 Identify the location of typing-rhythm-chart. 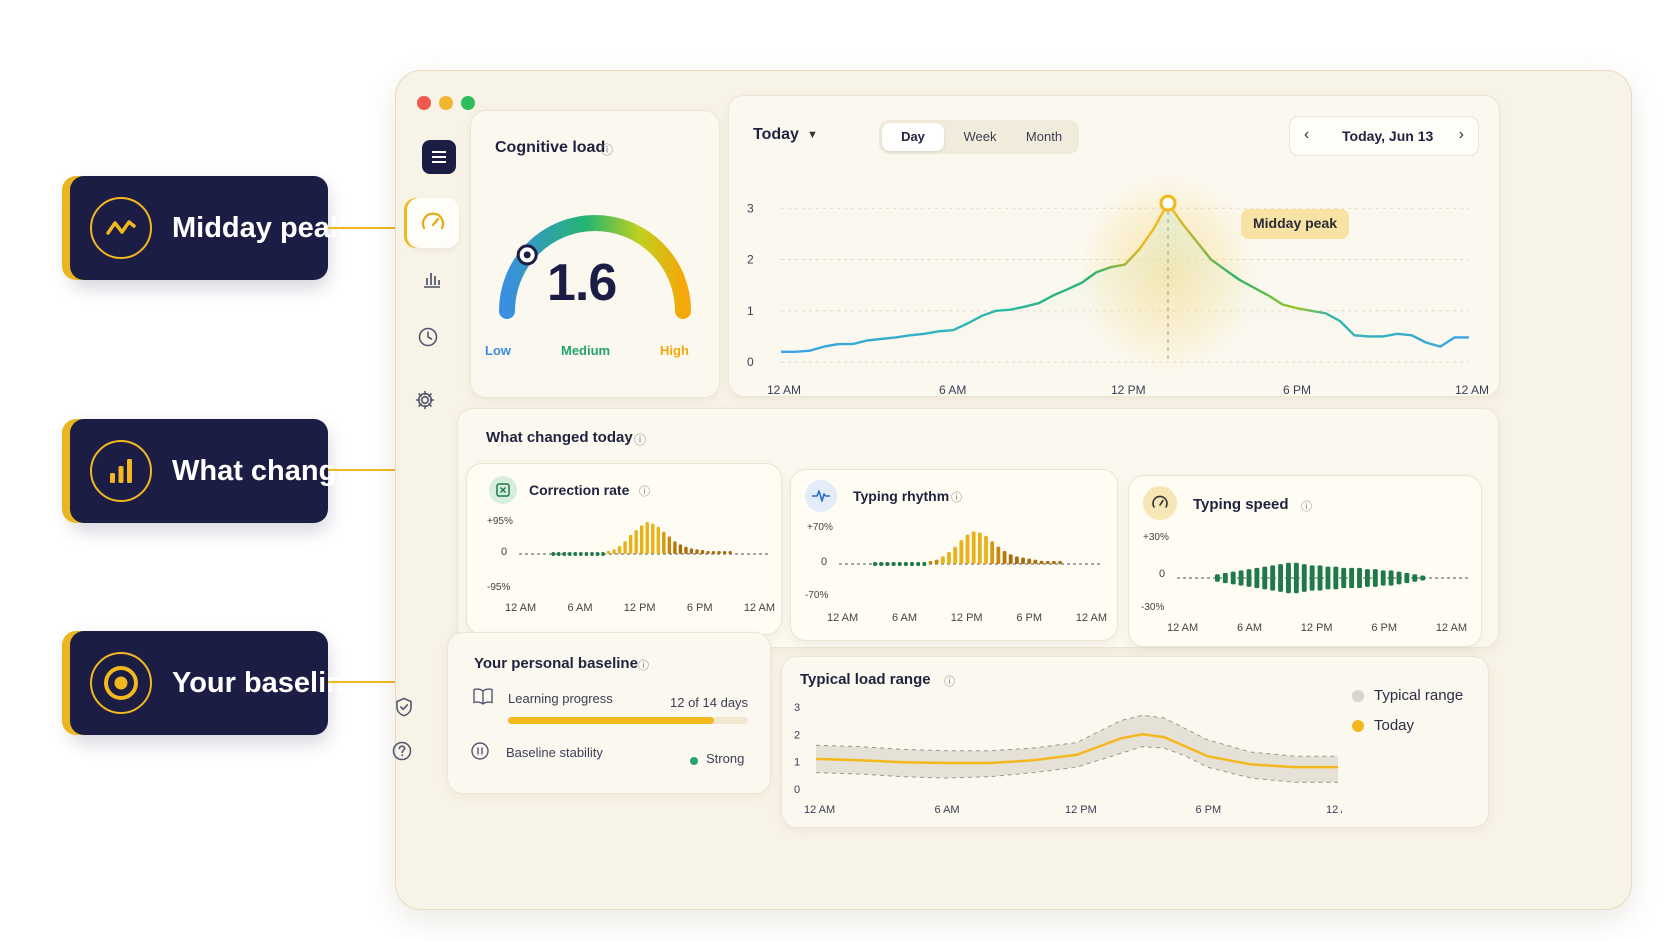
(970, 548).